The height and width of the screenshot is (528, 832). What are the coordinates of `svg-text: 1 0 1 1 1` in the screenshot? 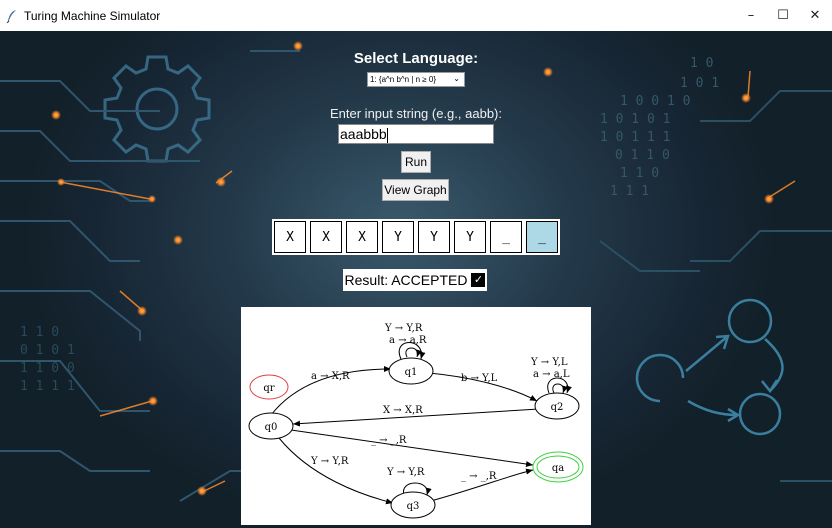 It's located at (635, 137).